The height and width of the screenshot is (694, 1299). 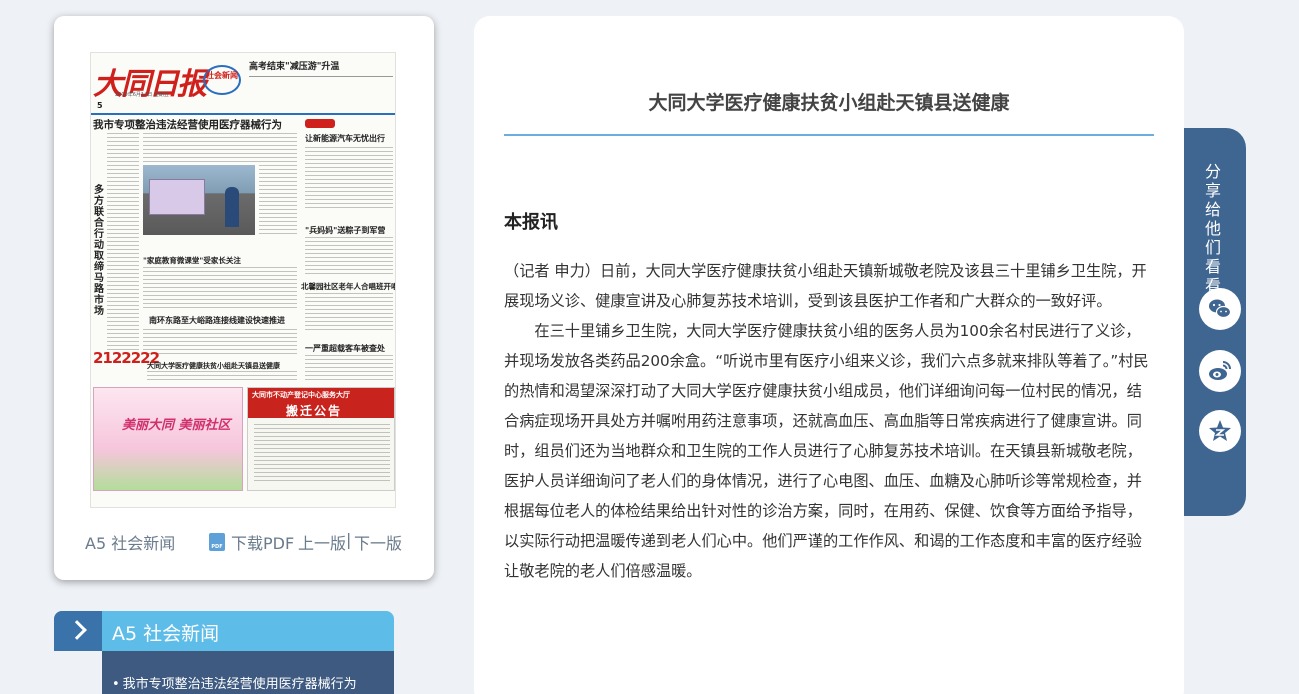 I want to click on np-advertisement-left: 美丽大同 美丽社区, so click(x=168, y=439).